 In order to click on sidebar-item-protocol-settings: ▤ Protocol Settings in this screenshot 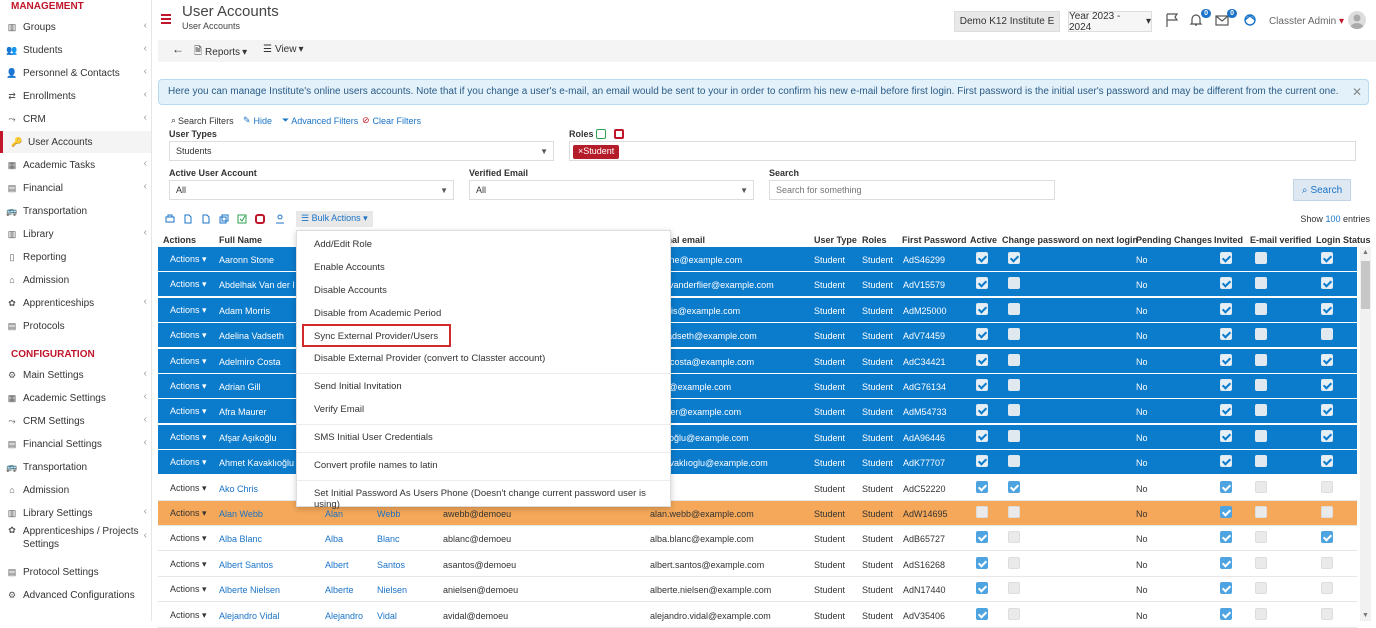, I will do `click(75, 572)`.